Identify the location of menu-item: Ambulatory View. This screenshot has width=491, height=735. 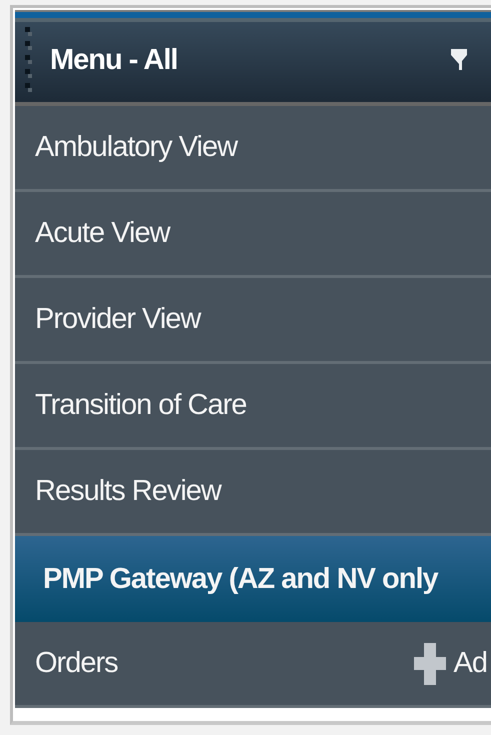
(253, 149).